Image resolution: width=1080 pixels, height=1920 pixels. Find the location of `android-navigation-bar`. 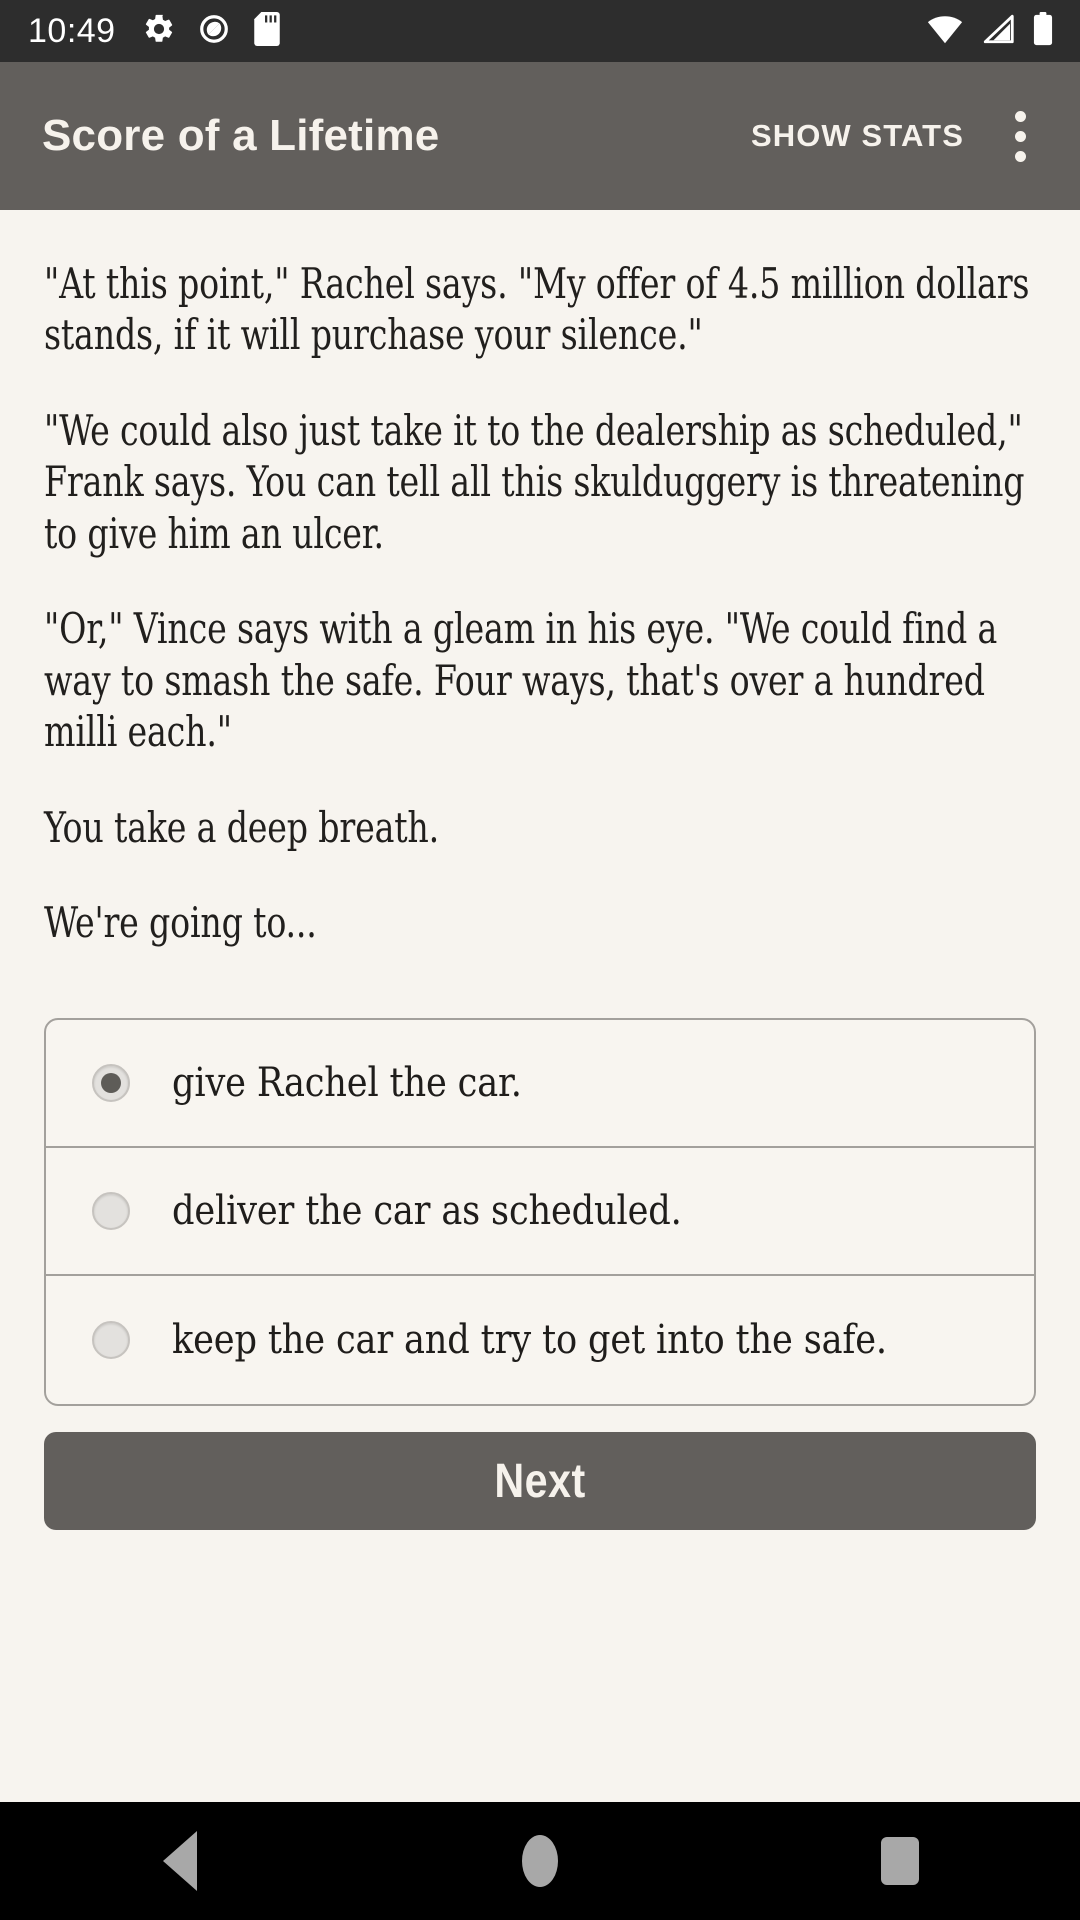

android-navigation-bar is located at coordinates (540, 1861).